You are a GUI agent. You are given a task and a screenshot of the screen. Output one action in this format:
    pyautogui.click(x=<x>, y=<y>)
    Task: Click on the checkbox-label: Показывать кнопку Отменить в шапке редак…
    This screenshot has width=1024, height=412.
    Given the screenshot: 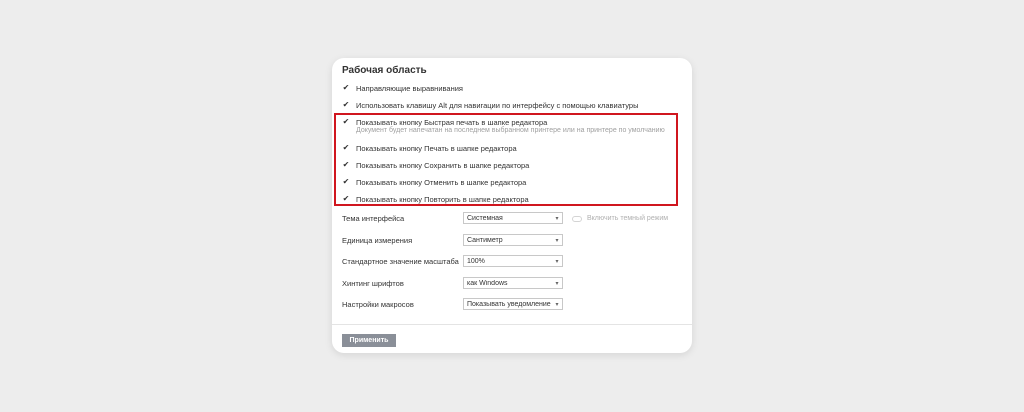 What is the action you would take?
    pyautogui.click(x=441, y=182)
    